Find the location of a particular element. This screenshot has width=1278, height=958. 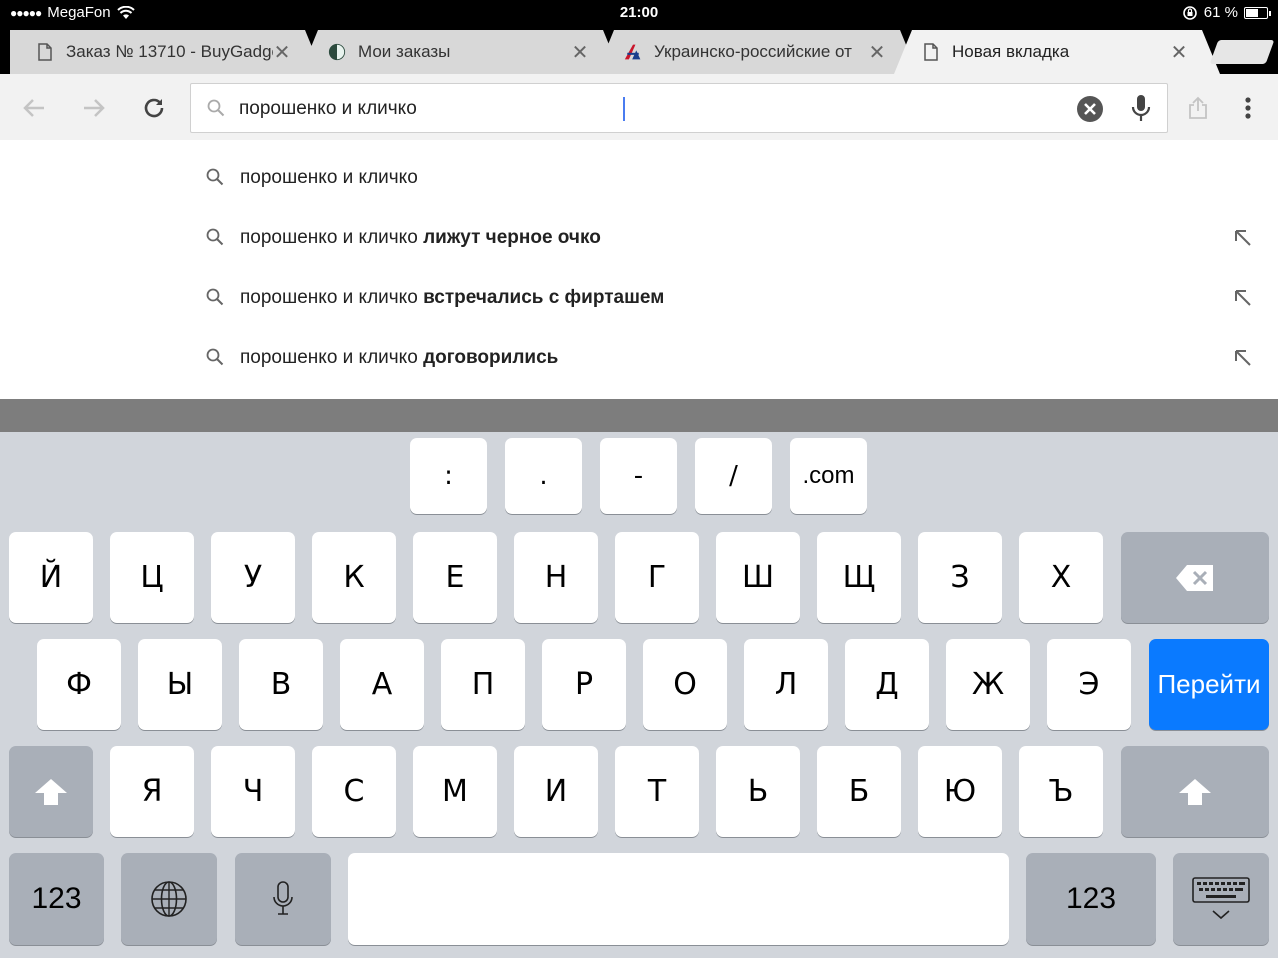

shift-icon is located at coordinates (1195, 791).